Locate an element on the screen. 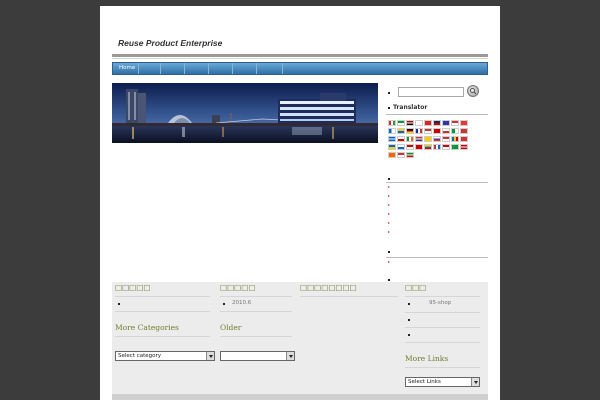 This screenshot has width=600, height=400. translator-heading: Translator is located at coordinates (407, 107).